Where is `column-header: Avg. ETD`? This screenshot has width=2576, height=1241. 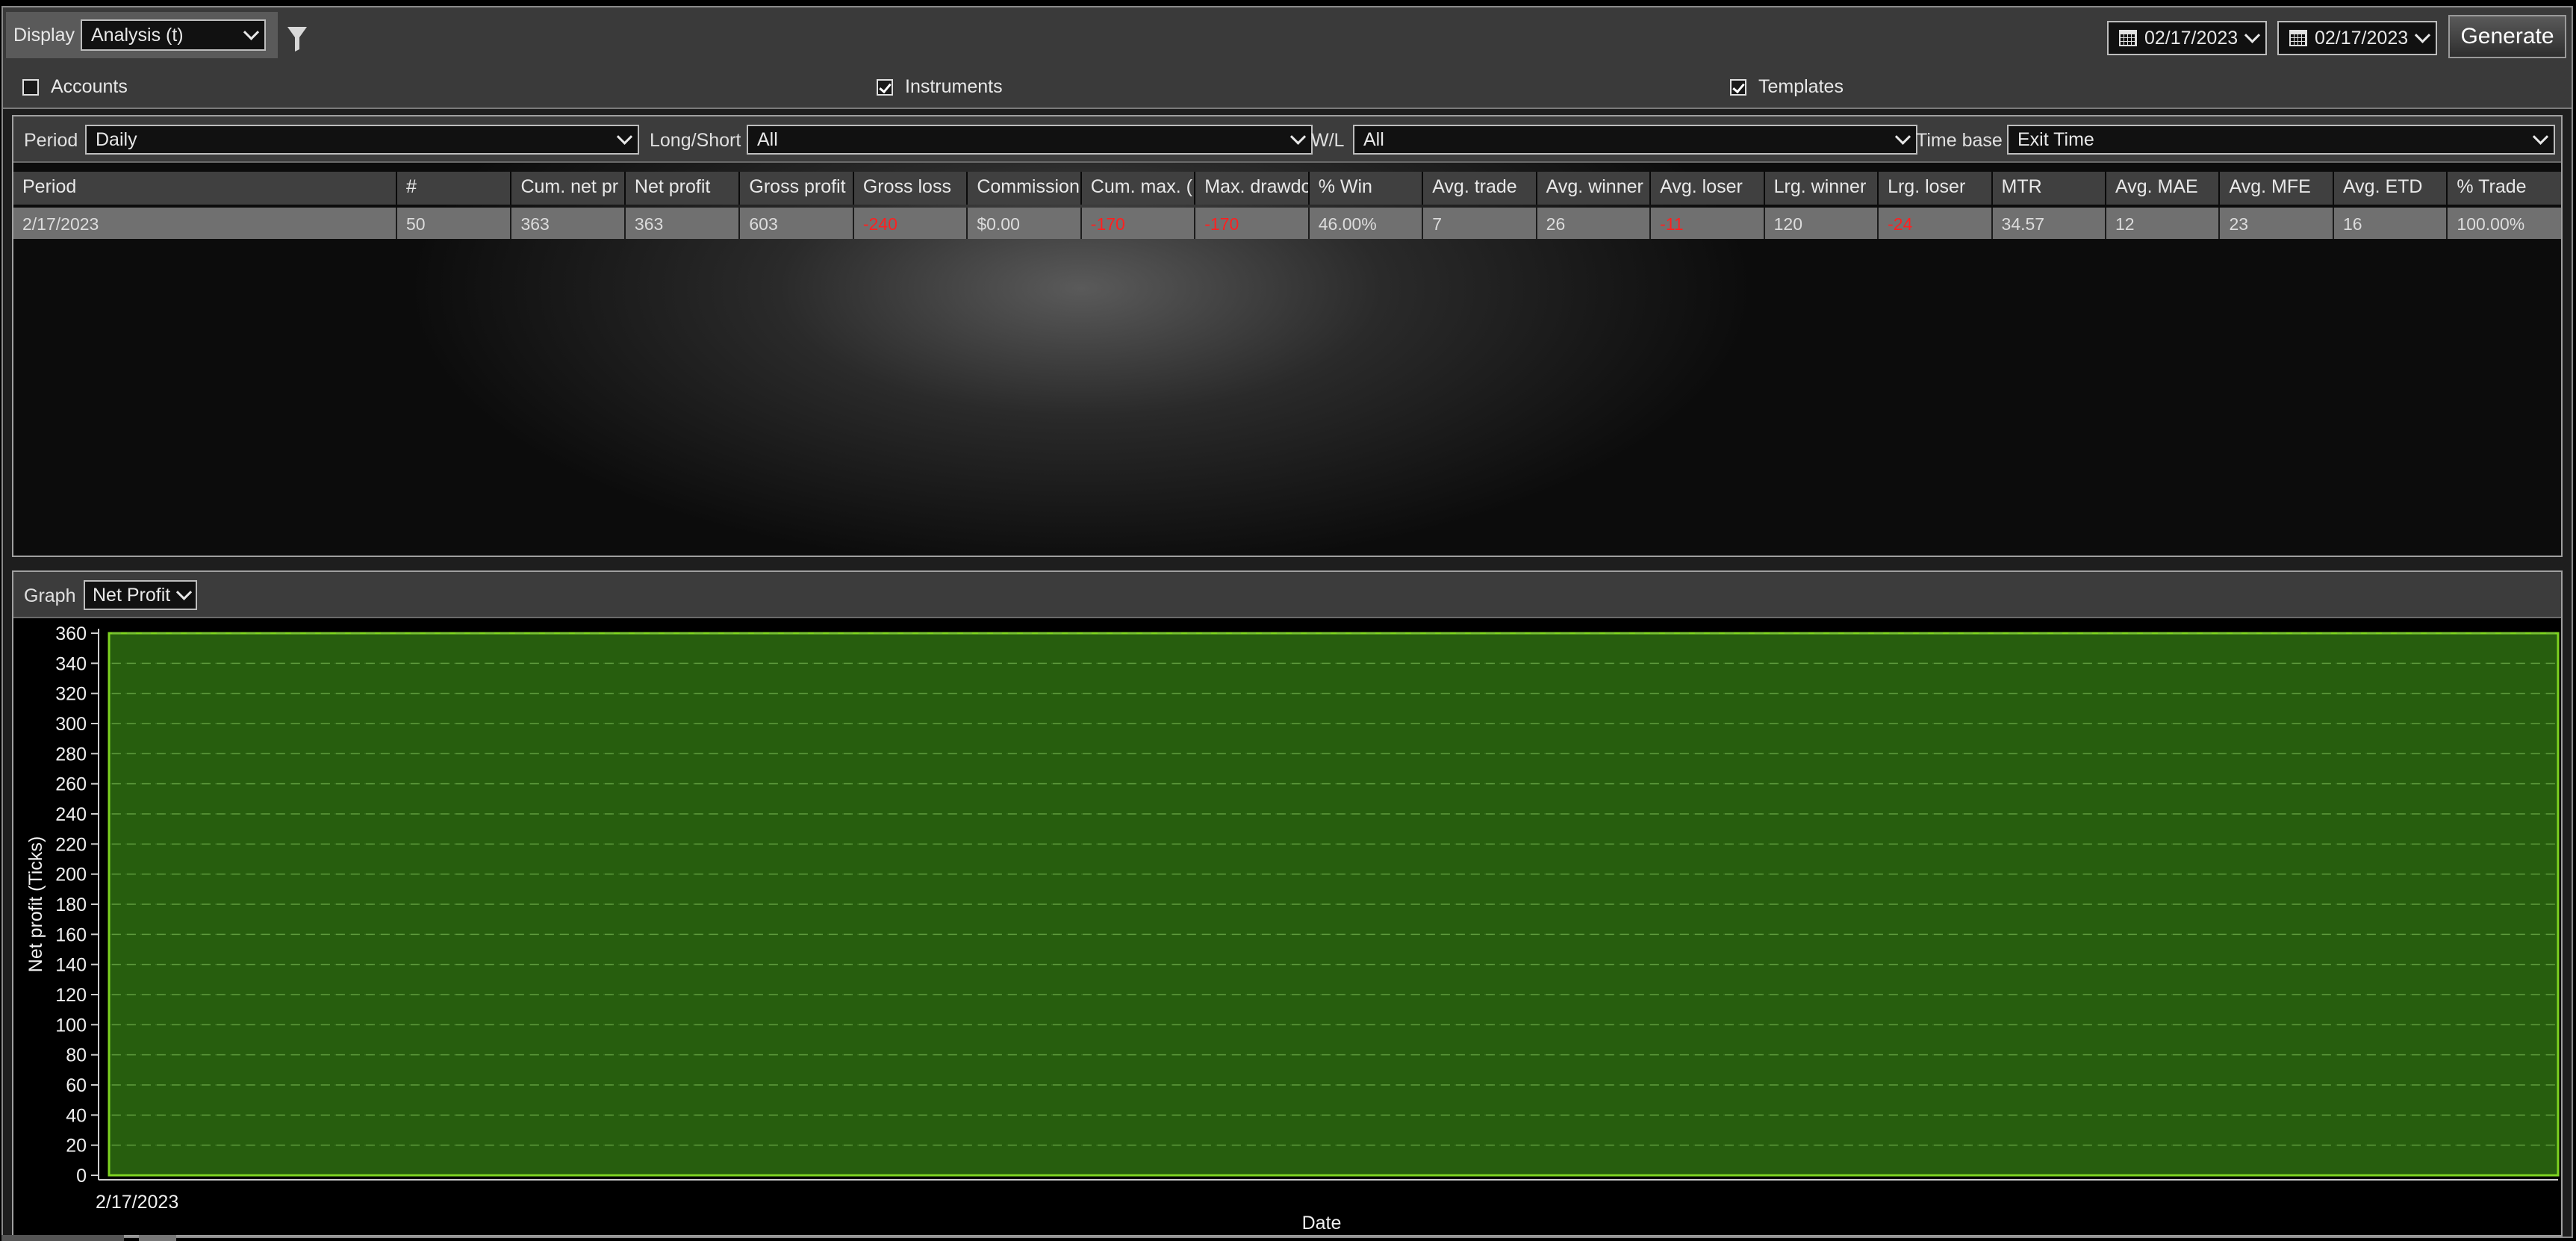
column-header: Avg. ETD is located at coordinates (2390, 188).